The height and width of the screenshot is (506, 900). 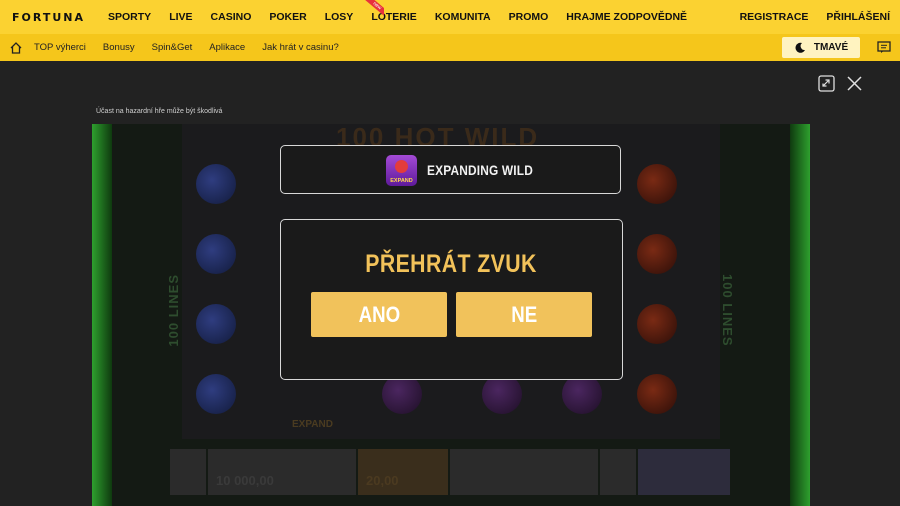 I want to click on win-panel: 20,00, so click(x=403, y=472).